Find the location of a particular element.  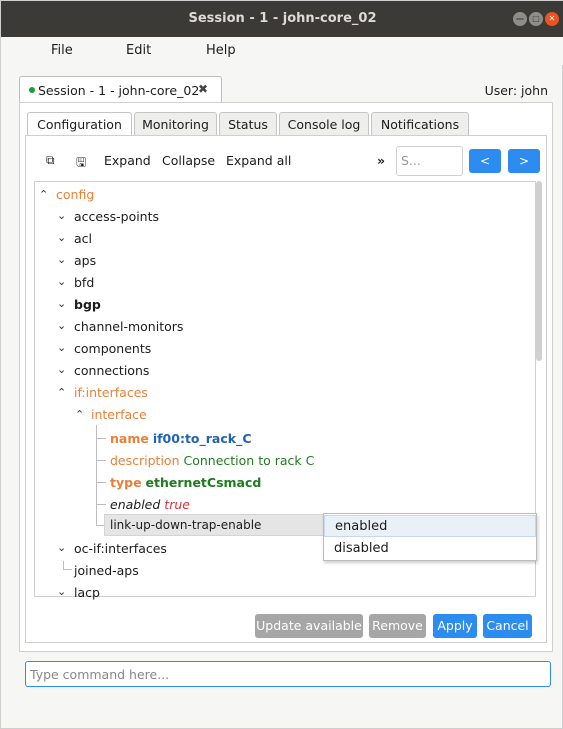

window-title: Session - 1 - john-core_02 is located at coordinates (282, 18).